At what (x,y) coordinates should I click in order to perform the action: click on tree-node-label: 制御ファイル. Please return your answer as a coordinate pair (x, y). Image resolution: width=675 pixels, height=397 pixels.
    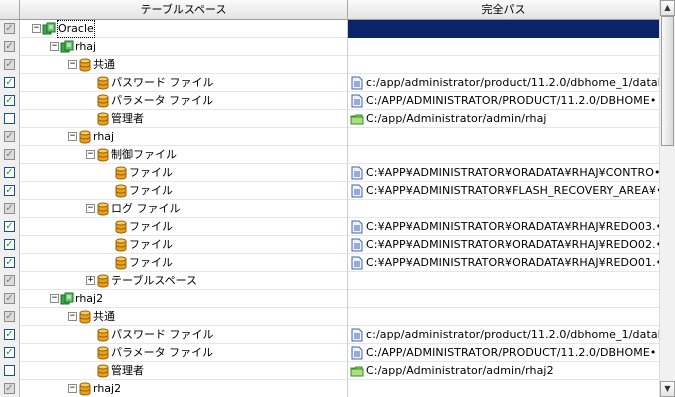
    Looking at the image, I should click on (144, 155).